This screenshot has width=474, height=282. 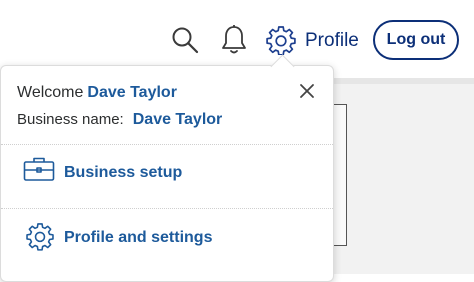 What do you see at coordinates (138, 237) in the screenshot?
I see `profile-settings-label: Profile and settings` at bounding box center [138, 237].